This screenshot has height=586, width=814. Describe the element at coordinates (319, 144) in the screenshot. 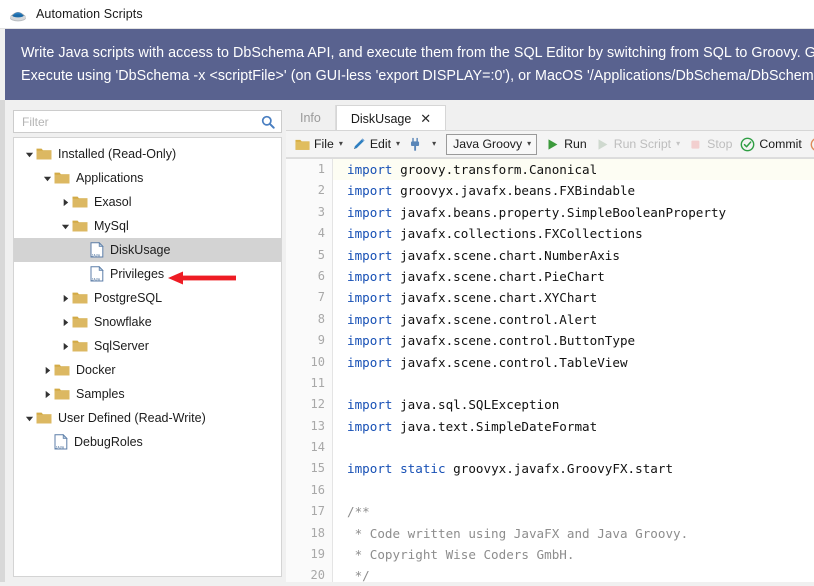

I see `file-menu-button: File ▾` at that location.